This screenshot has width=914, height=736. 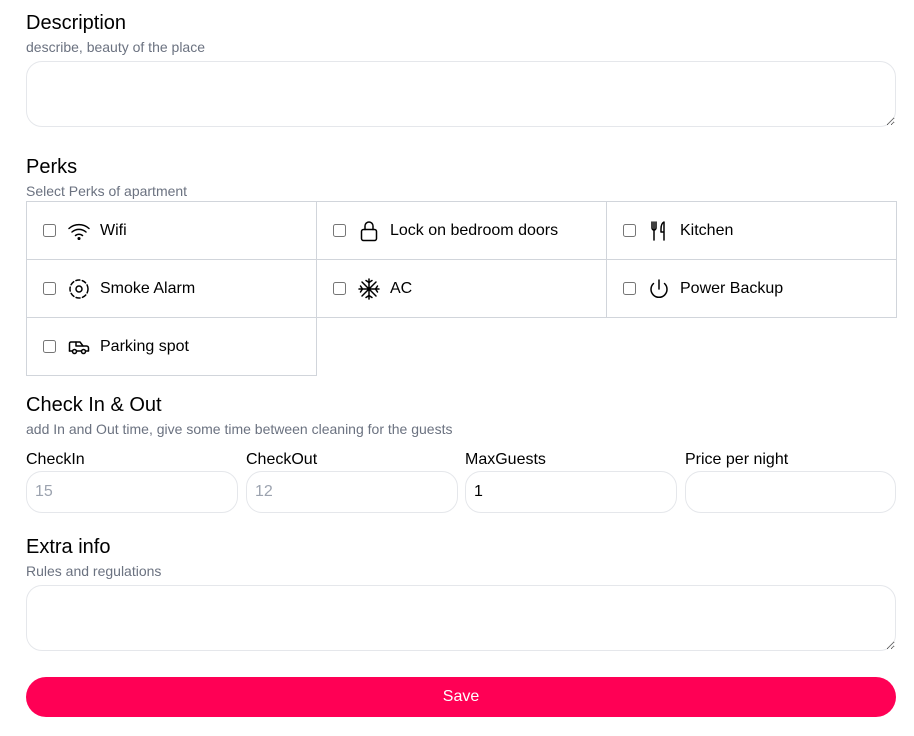 What do you see at coordinates (79, 231) in the screenshot?
I see `wifi-icon` at bounding box center [79, 231].